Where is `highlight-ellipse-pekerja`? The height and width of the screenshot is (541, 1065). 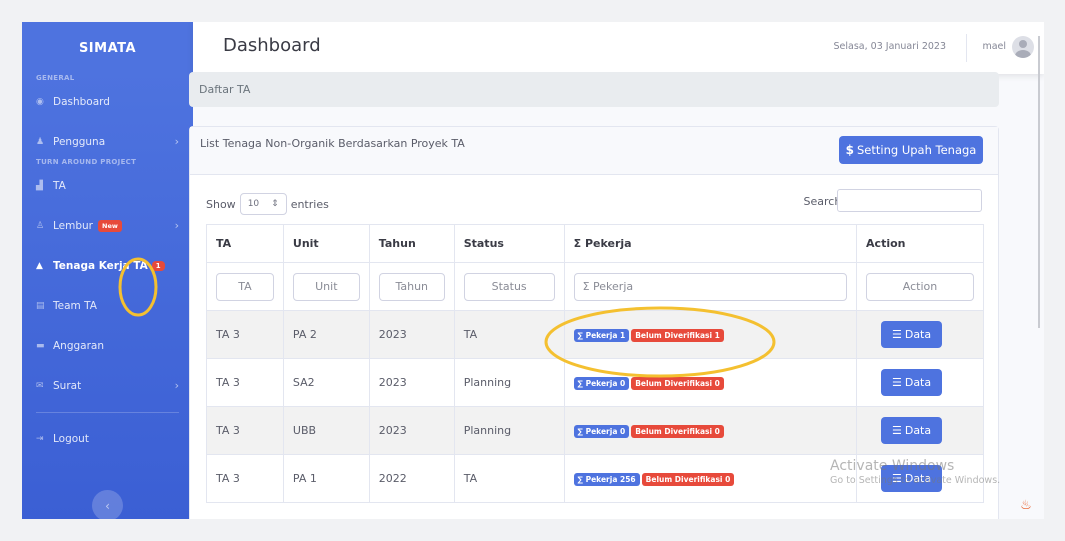 highlight-ellipse-pekerja is located at coordinates (660, 342).